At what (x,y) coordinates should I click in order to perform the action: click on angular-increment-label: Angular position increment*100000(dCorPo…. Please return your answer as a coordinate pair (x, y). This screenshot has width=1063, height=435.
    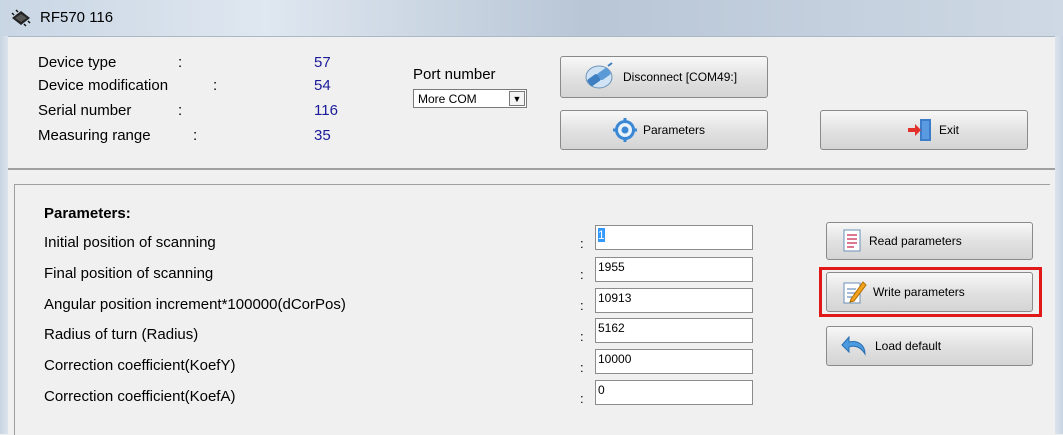
    Looking at the image, I should click on (195, 304).